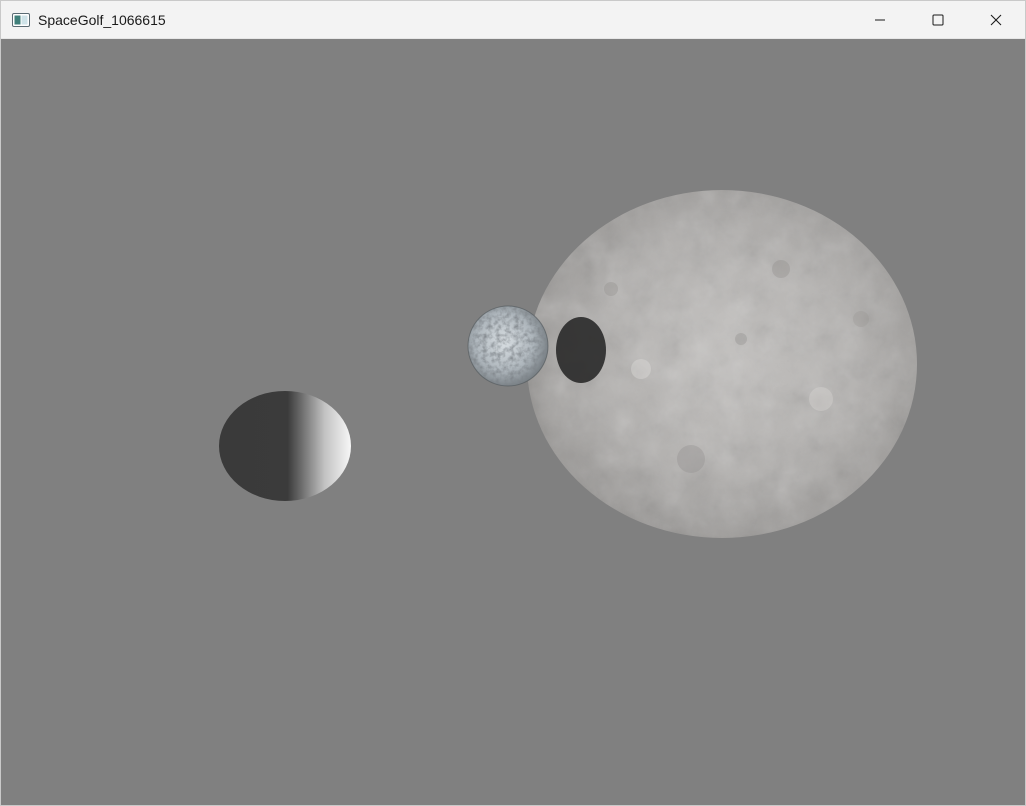 The image size is (1026, 806). I want to click on small-moon, so click(508, 346).